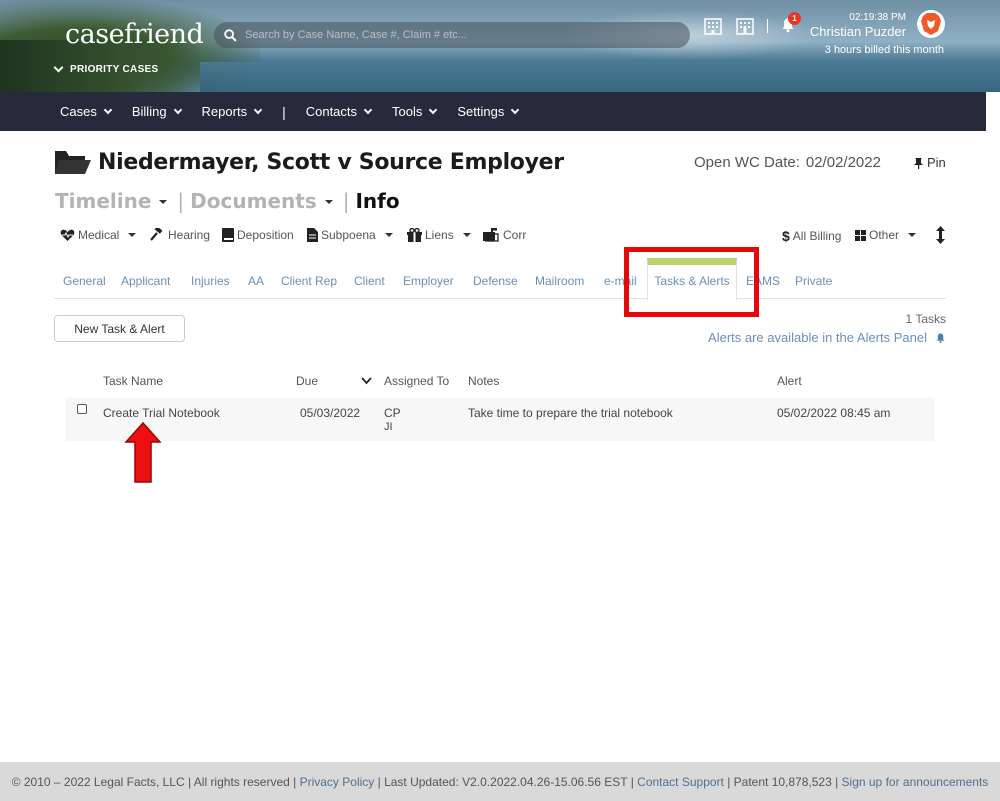 This screenshot has height=801, width=1000. What do you see at coordinates (145, 281) in the screenshot?
I see `tab-applicant: Applicant` at bounding box center [145, 281].